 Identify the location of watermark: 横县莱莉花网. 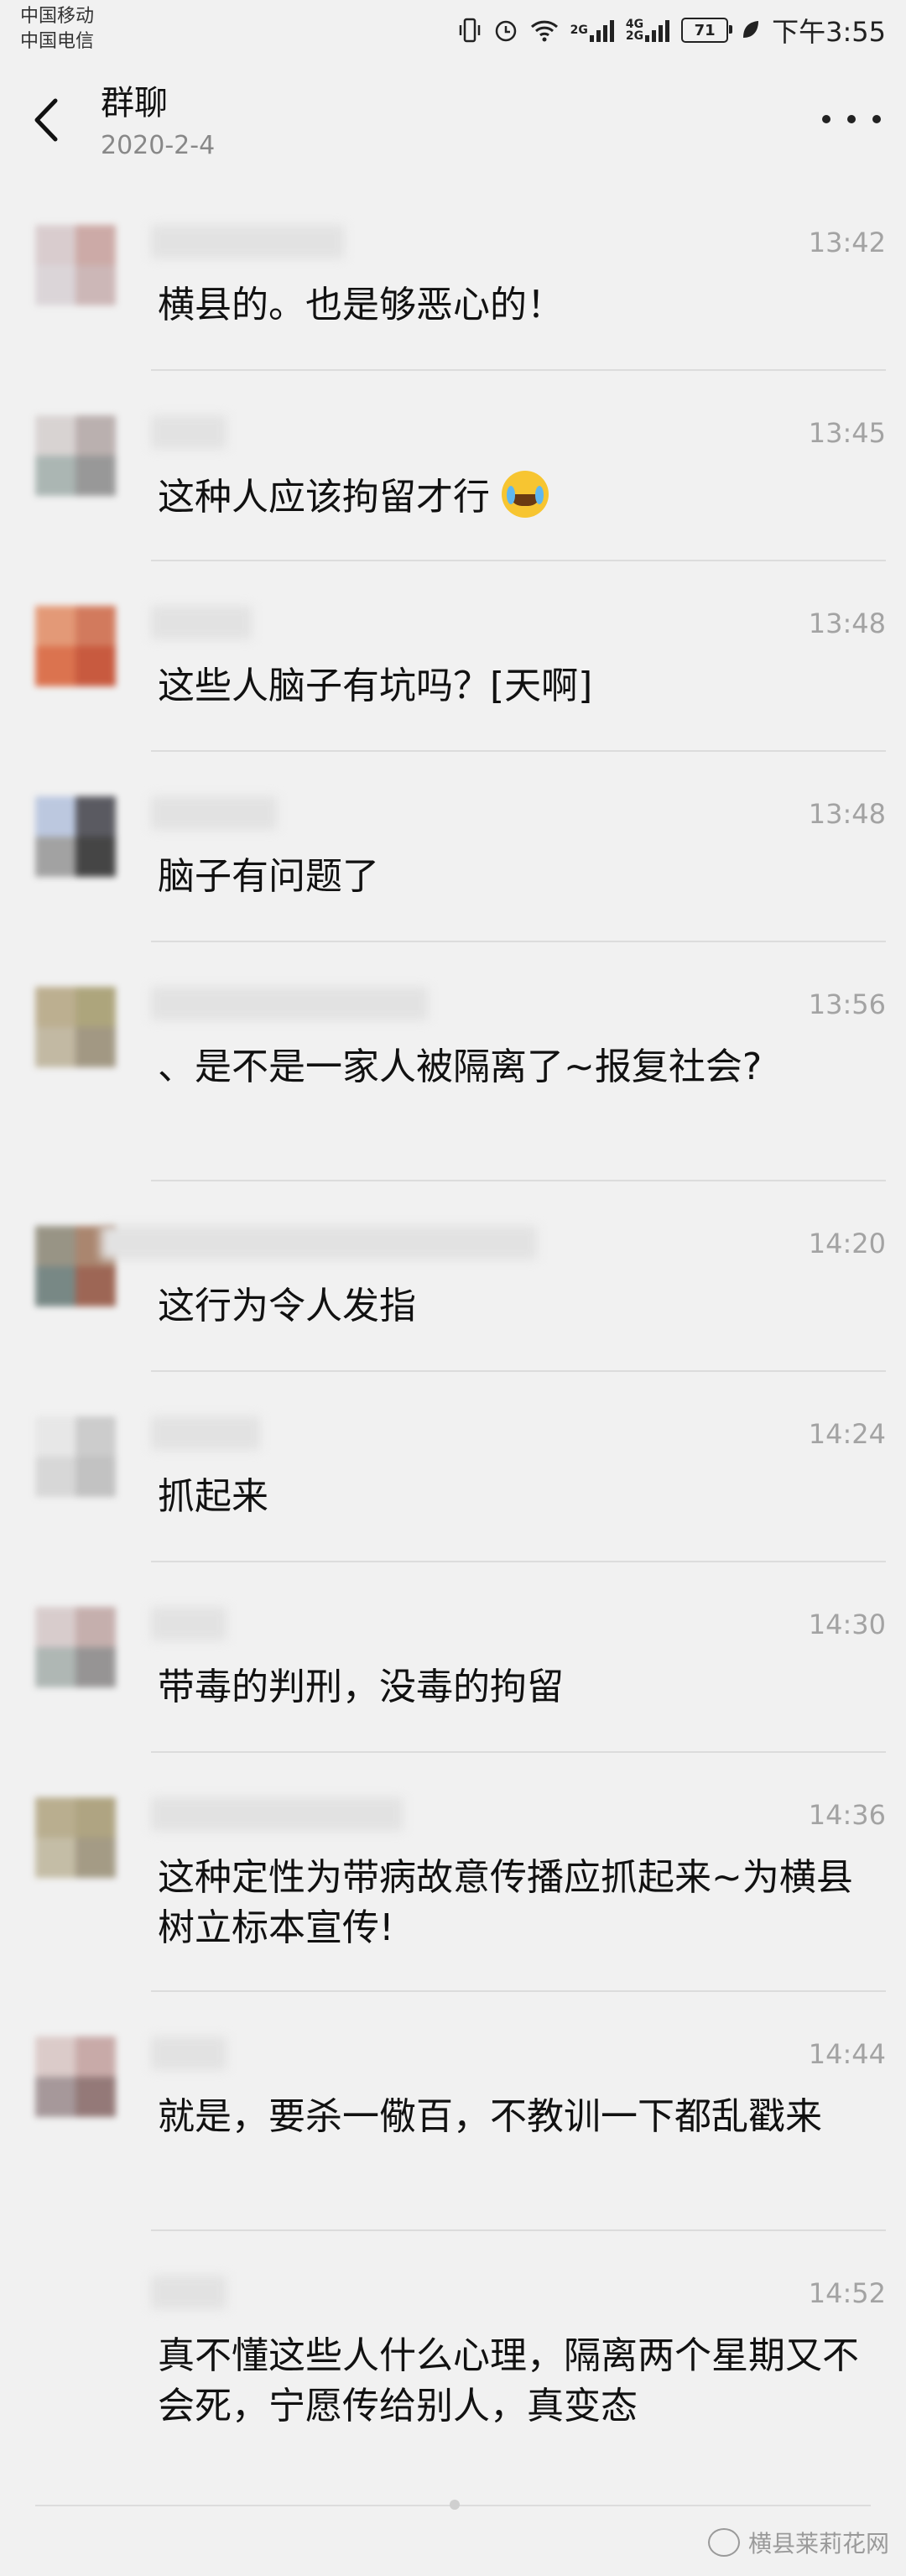
(798, 2542).